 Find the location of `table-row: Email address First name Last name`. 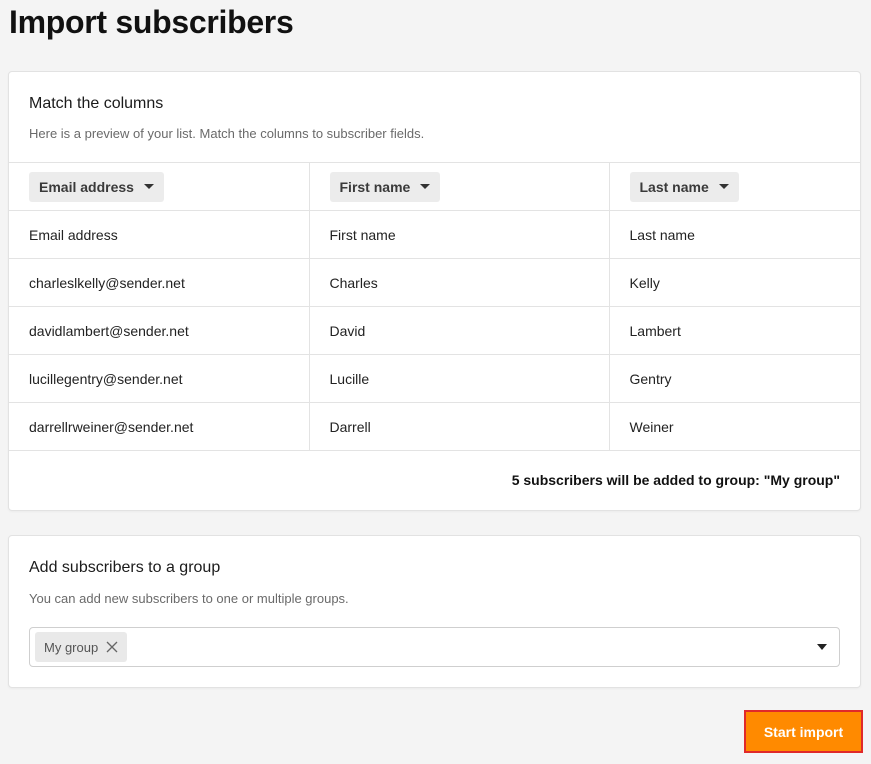

table-row: Email address First name Last name is located at coordinates (434, 234).